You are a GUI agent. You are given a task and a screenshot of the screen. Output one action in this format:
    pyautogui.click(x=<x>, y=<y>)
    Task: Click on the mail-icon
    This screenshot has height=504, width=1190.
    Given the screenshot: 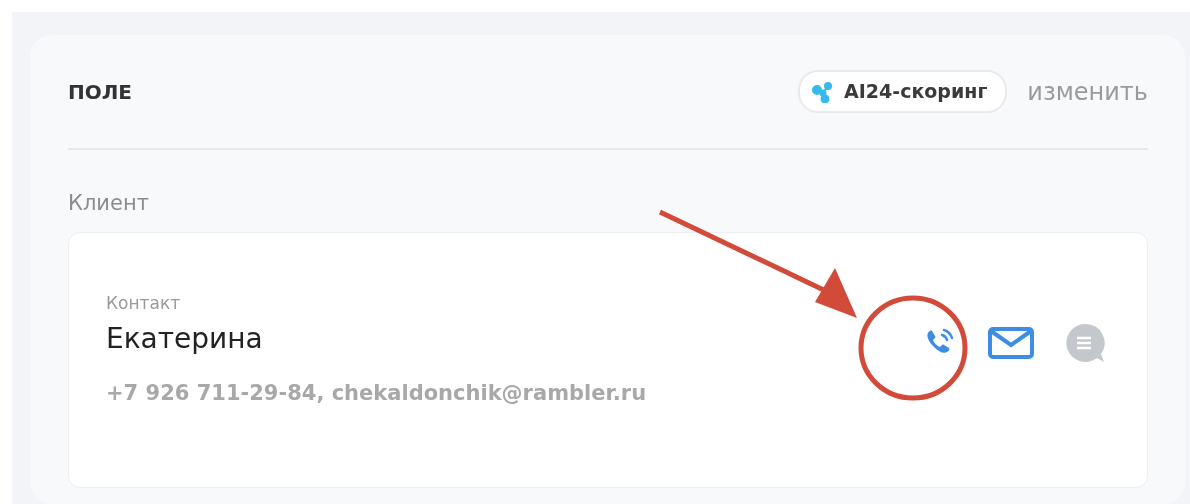 What is the action you would take?
    pyautogui.click(x=1011, y=342)
    